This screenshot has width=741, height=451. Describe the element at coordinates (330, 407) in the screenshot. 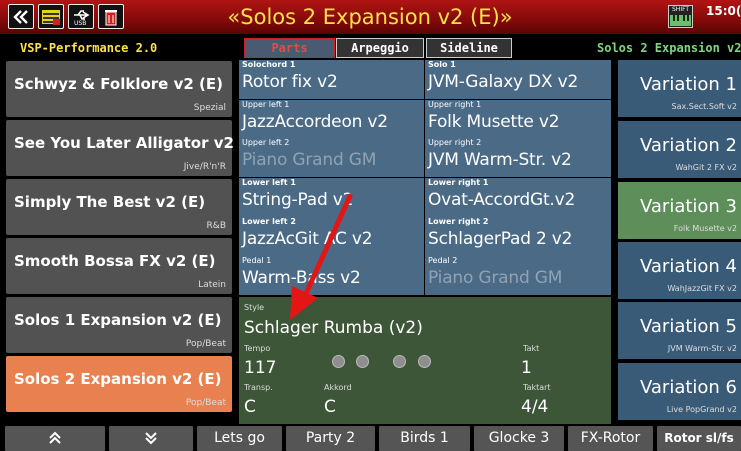

I see `akkord-value: C` at that location.